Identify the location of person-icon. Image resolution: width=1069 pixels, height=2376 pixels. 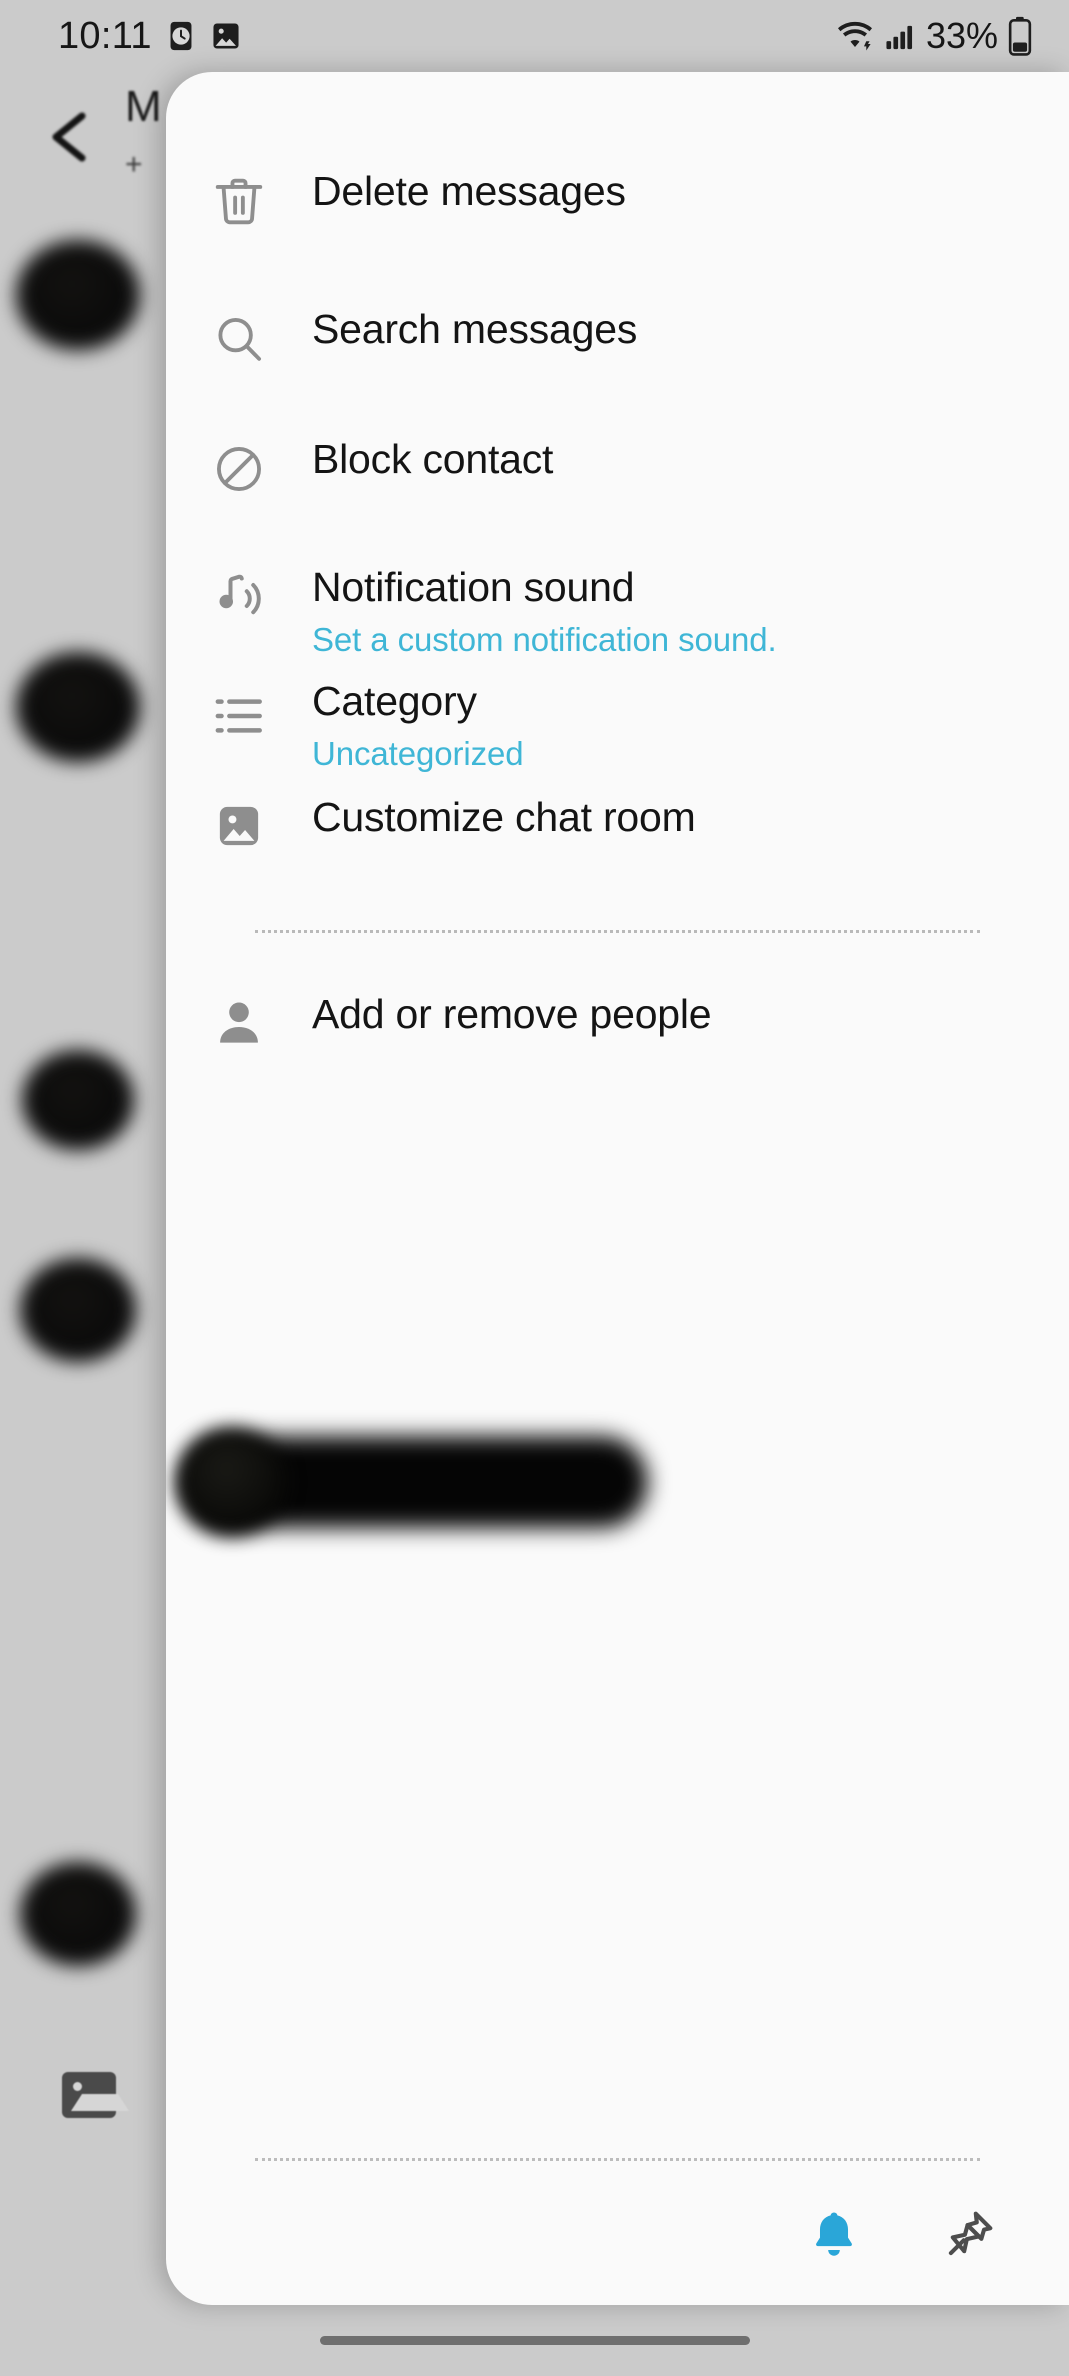
(239, 1021).